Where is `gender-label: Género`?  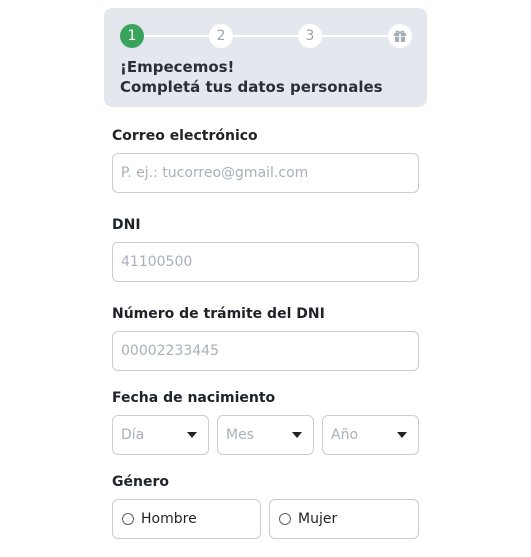
gender-label: Género is located at coordinates (140, 482).